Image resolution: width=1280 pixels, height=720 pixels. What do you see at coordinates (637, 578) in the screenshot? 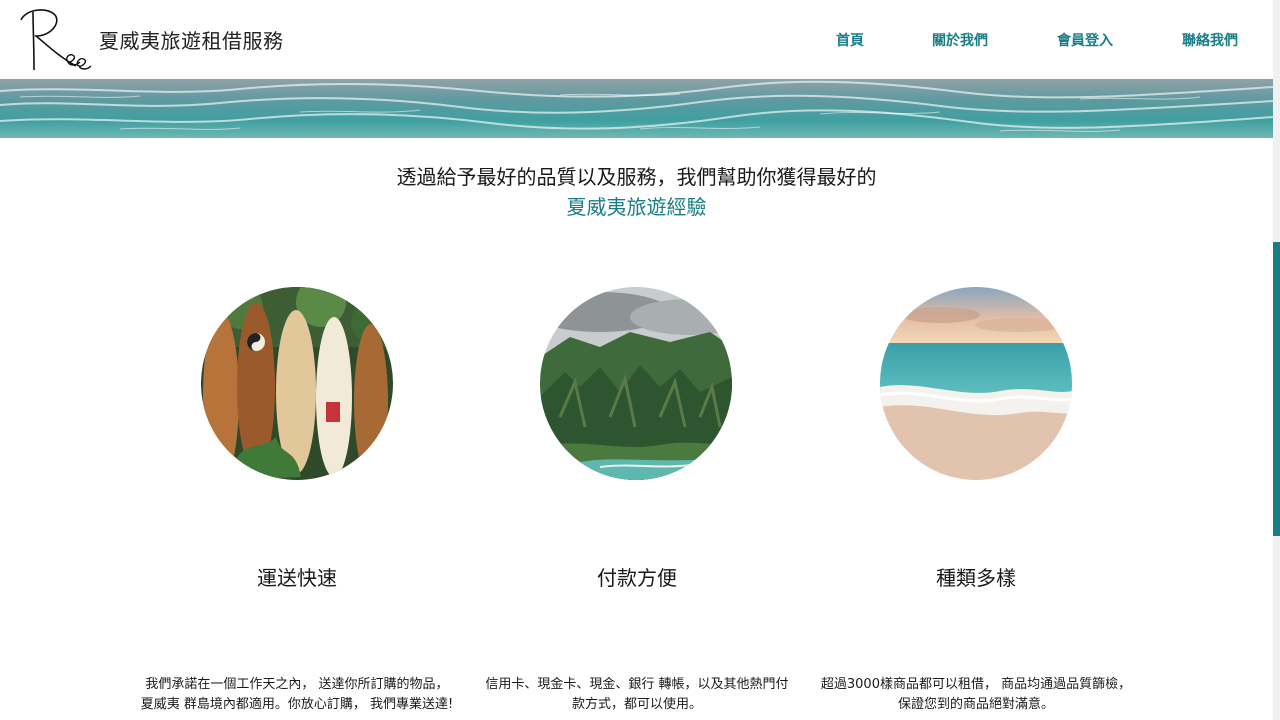
I see `feature-title-easy-payment: 付款方便` at bounding box center [637, 578].